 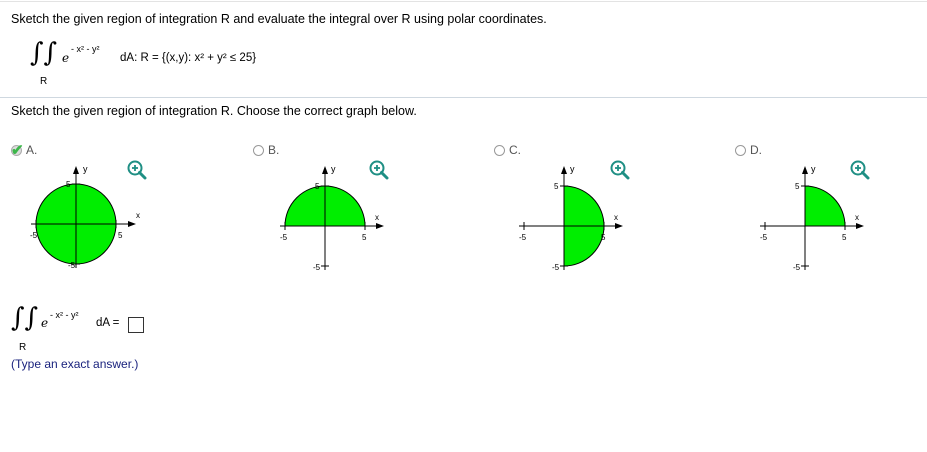 What do you see at coordinates (499, 150) in the screenshot?
I see `radio-button-c` at bounding box center [499, 150].